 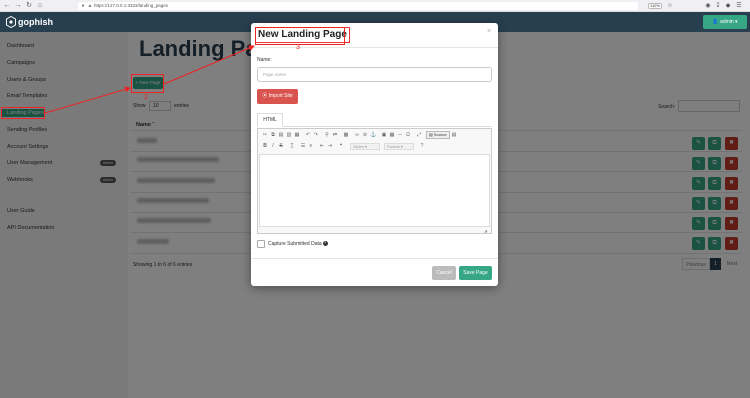 I want to click on horizontal-line-icon: ─, so click(x=400, y=135).